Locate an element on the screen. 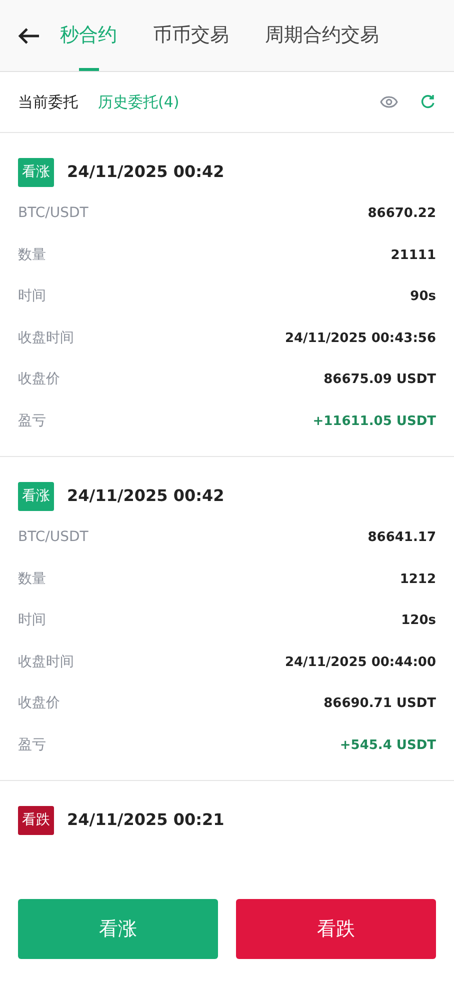 The height and width of the screenshot is (992, 454). field-value: 86690.71 USDT is located at coordinates (380, 704).